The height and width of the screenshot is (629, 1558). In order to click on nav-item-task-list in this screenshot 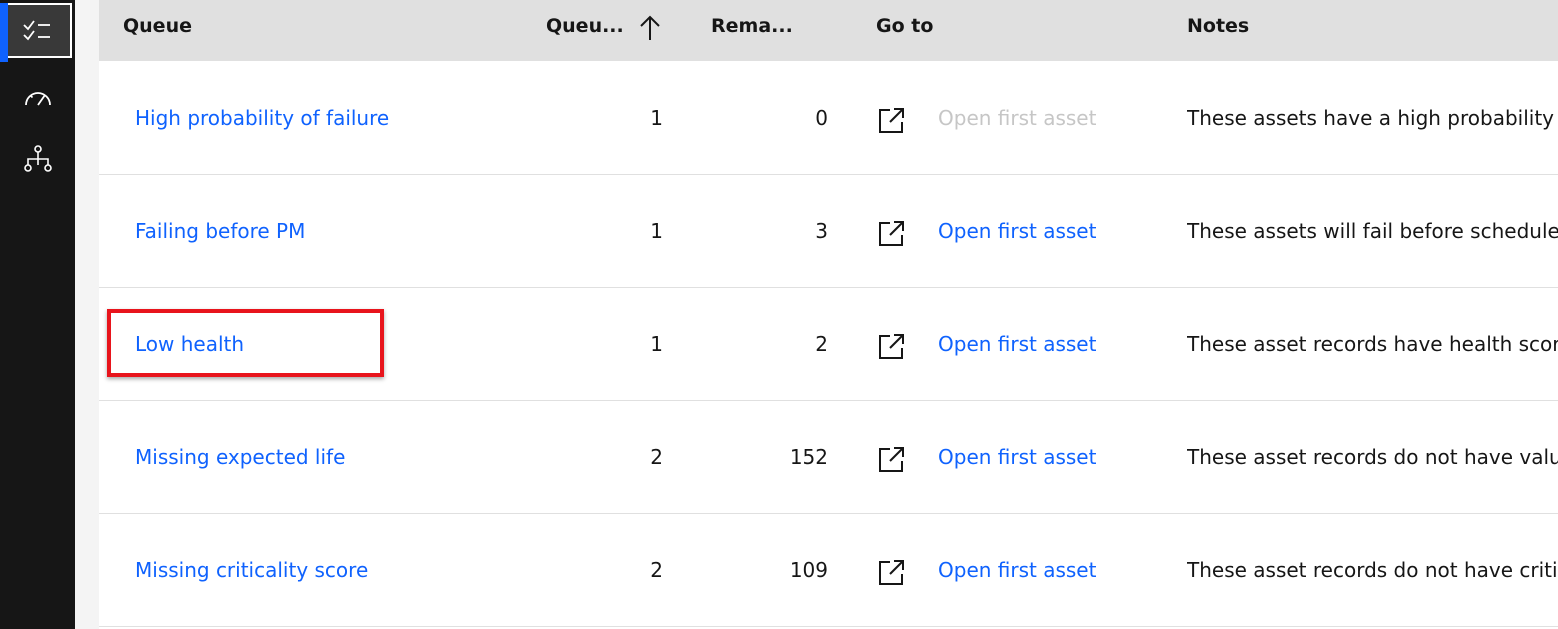, I will do `click(36, 32)`.